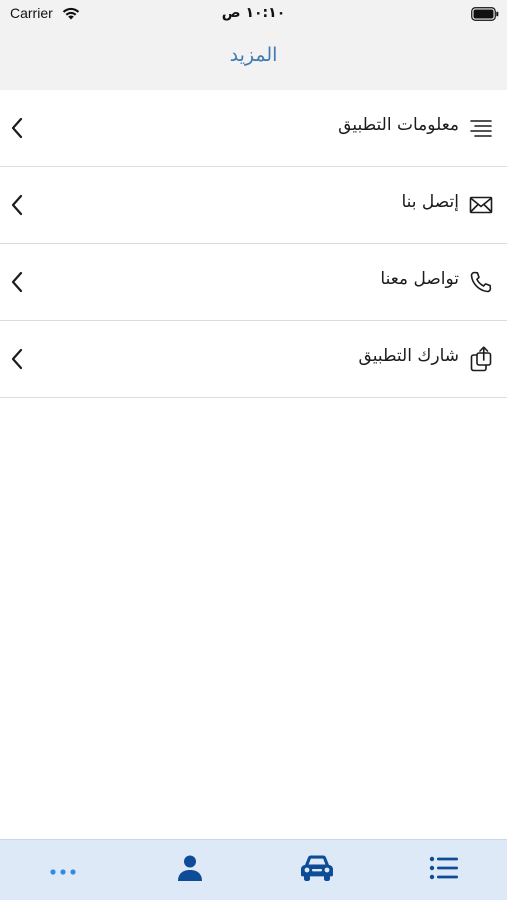 The height and width of the screenshot is (900, 507). I want to click on battery-icon, so click(485, 15).